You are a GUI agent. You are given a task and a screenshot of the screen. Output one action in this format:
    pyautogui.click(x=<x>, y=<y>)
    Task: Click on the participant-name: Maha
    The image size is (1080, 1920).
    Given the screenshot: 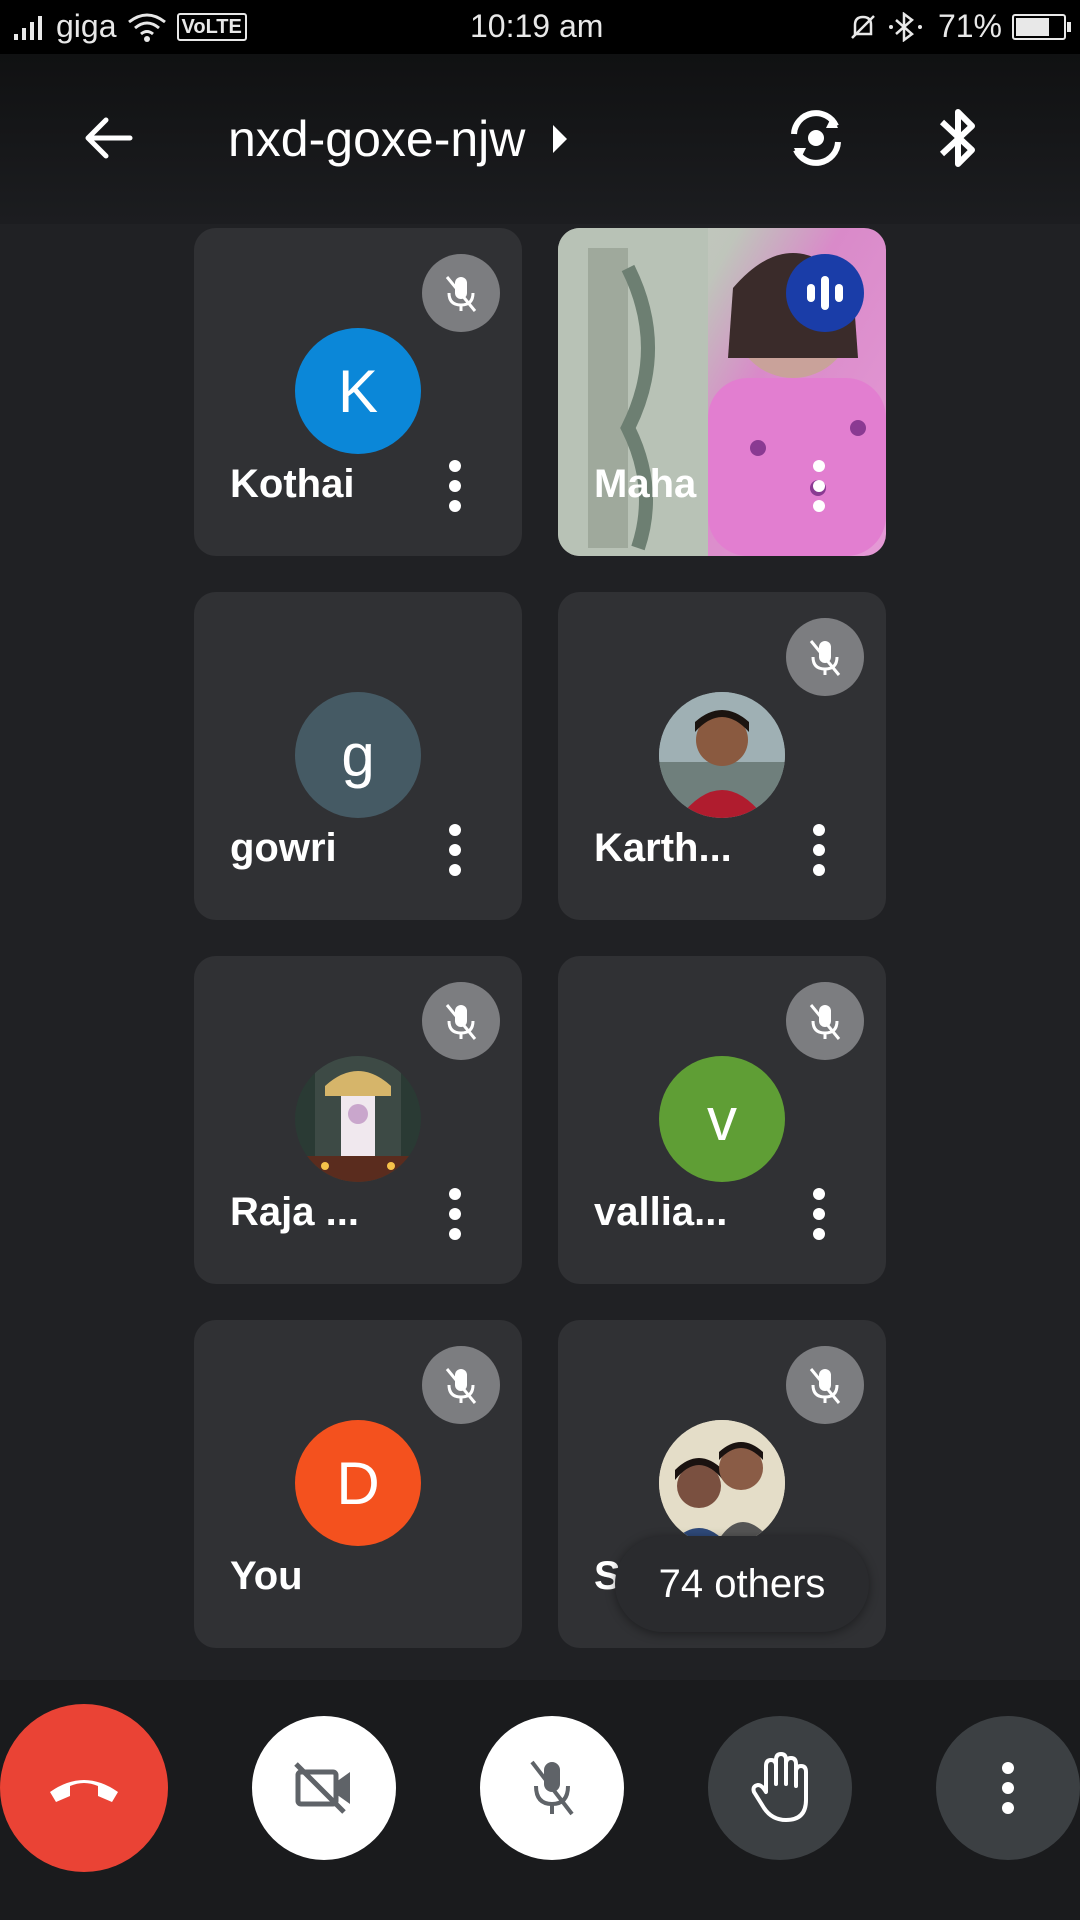 What is the action you would take?
    pyautogui.click(x=645, y=484)
    